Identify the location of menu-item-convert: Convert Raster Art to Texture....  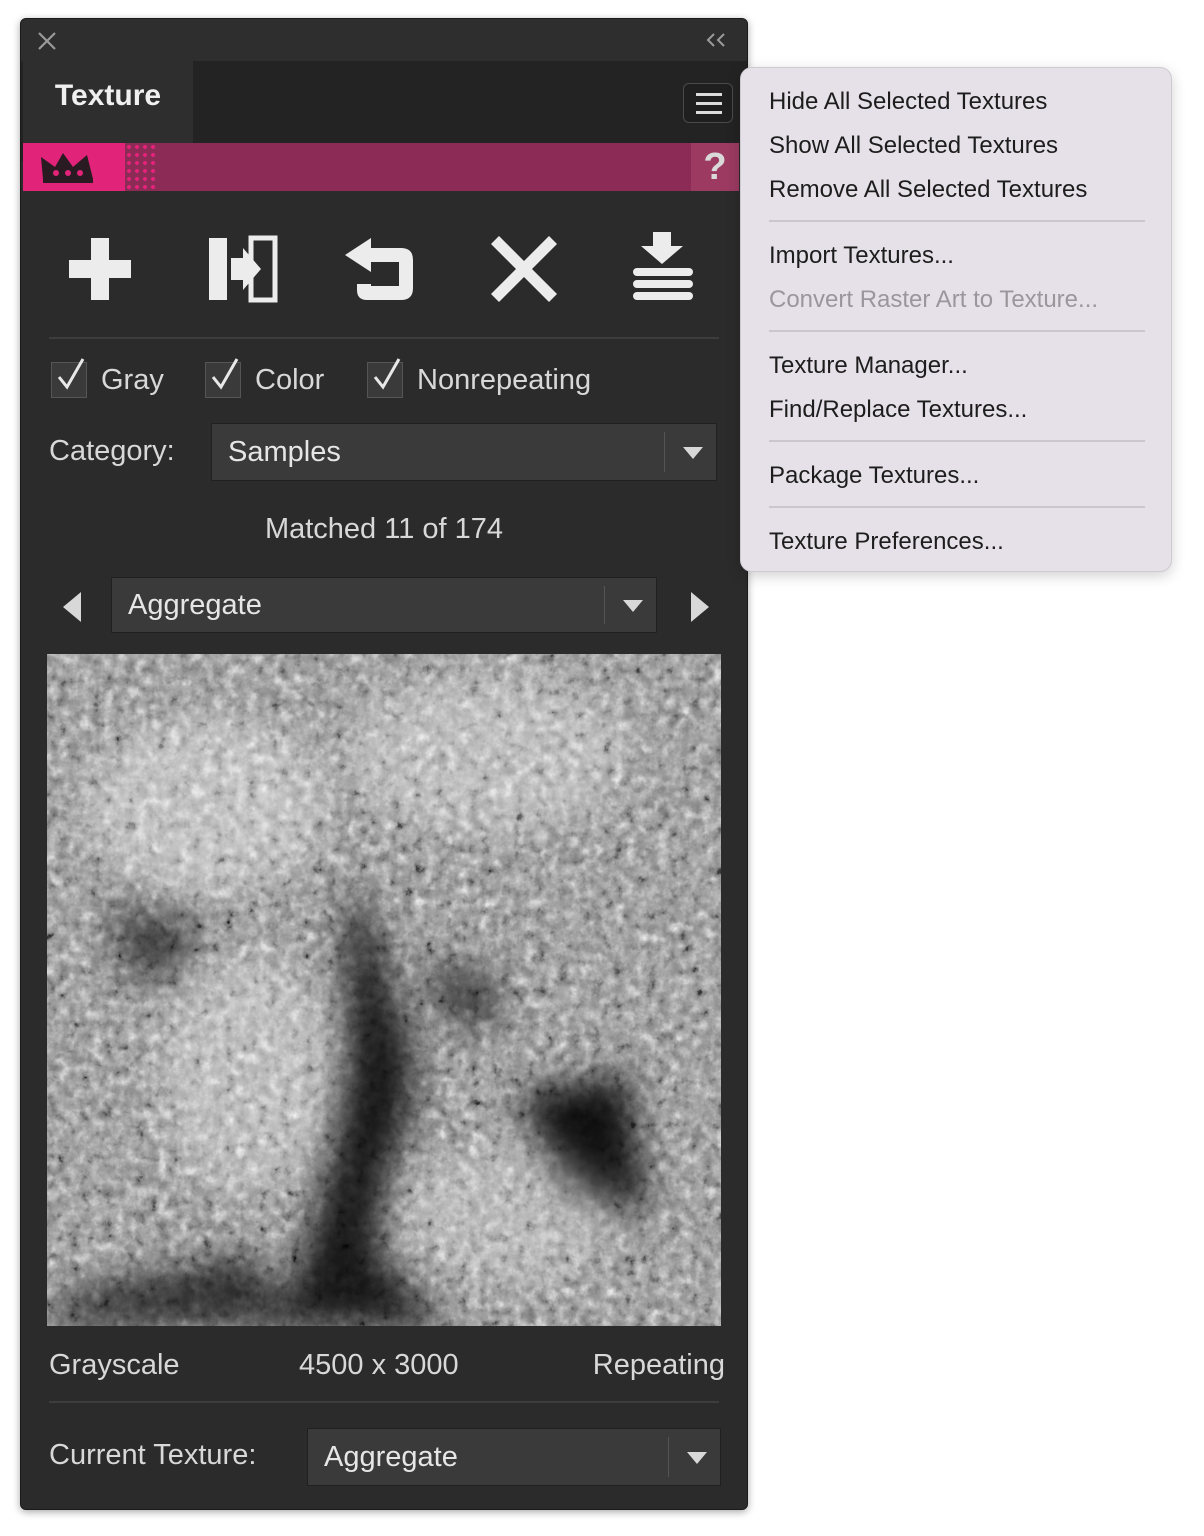
(934, 299).